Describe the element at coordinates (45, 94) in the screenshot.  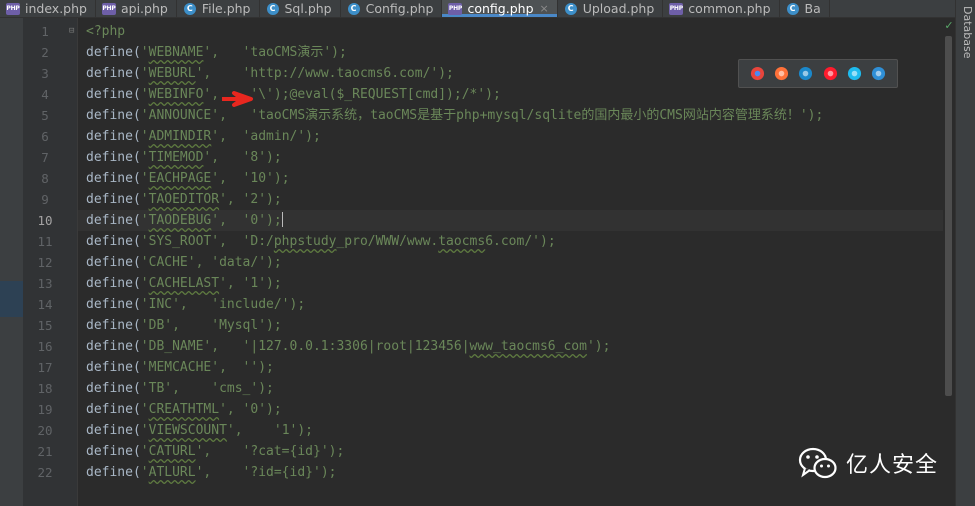
I see `line-number: 4` at that location.